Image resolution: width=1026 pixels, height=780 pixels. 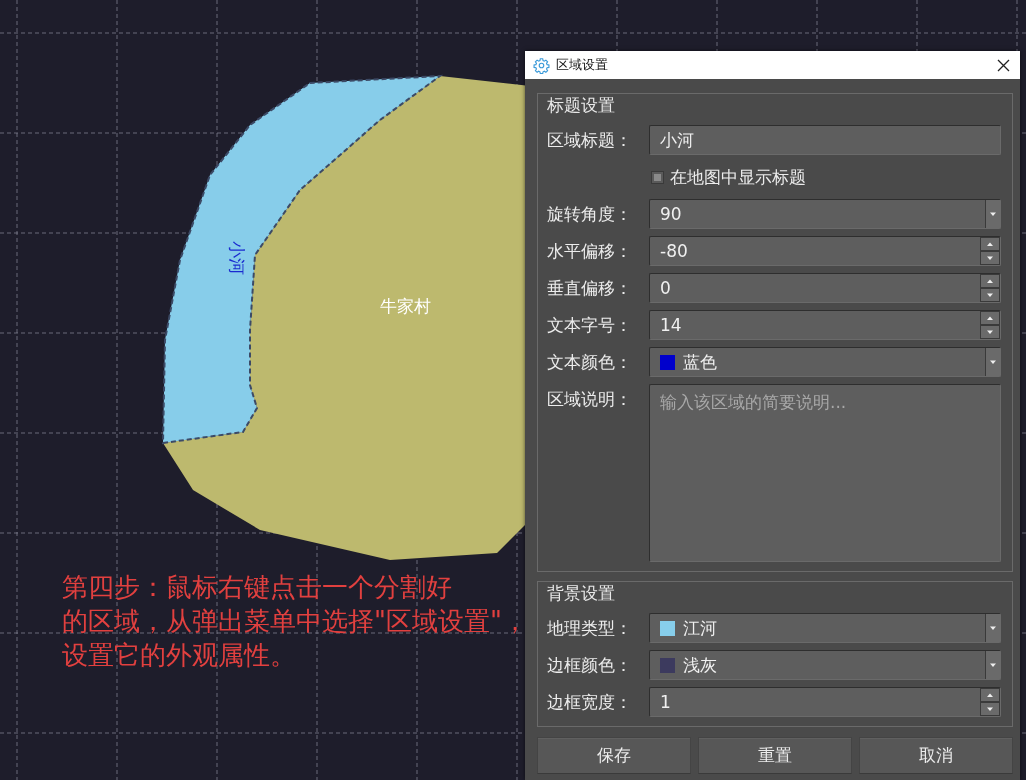 What do you see at coordinates (825, 362) in the screenshot?
I see `dropdown: 蓝色` at bounding box center [825, 362].